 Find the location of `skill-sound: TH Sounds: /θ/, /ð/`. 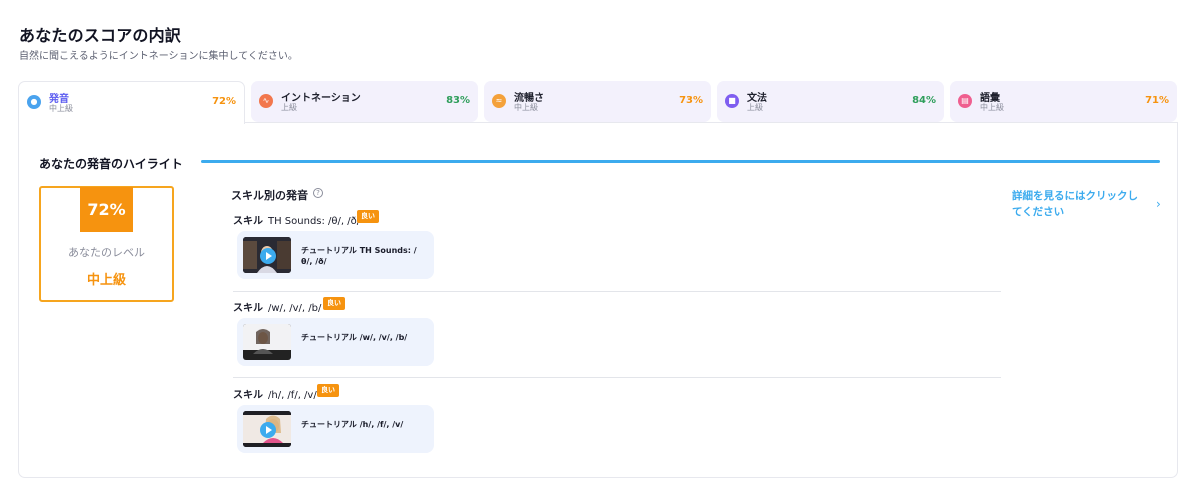

skill-sound: TH Sounds: /θ/, /ð/ is located at coordinates (314, 221).